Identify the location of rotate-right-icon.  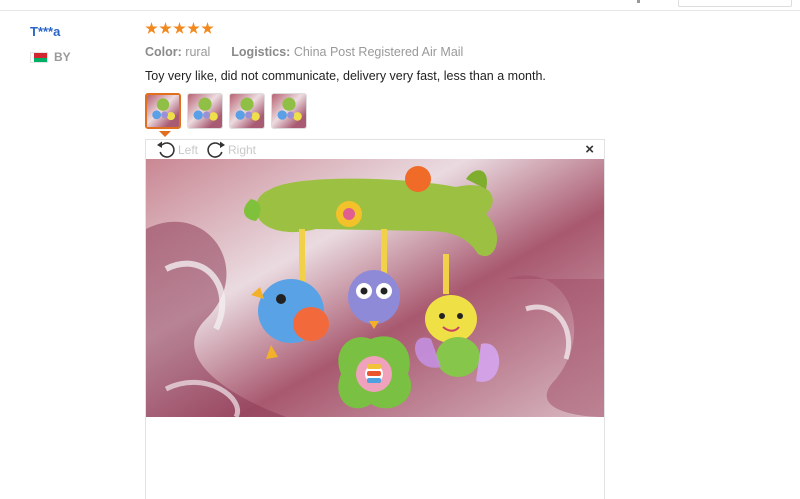
(216, 149).